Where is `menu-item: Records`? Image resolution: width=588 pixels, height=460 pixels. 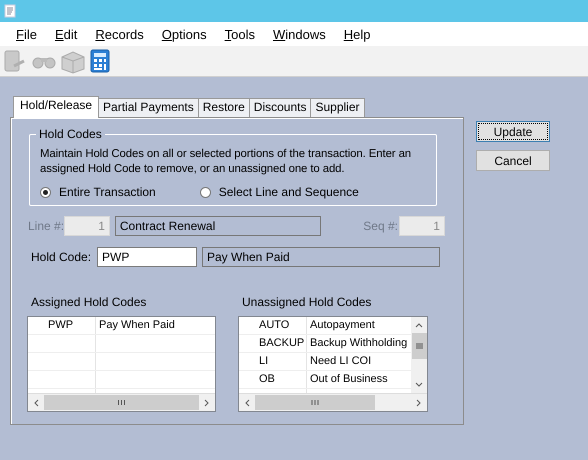 menu-item: Records is located at coordinates (119, 34).